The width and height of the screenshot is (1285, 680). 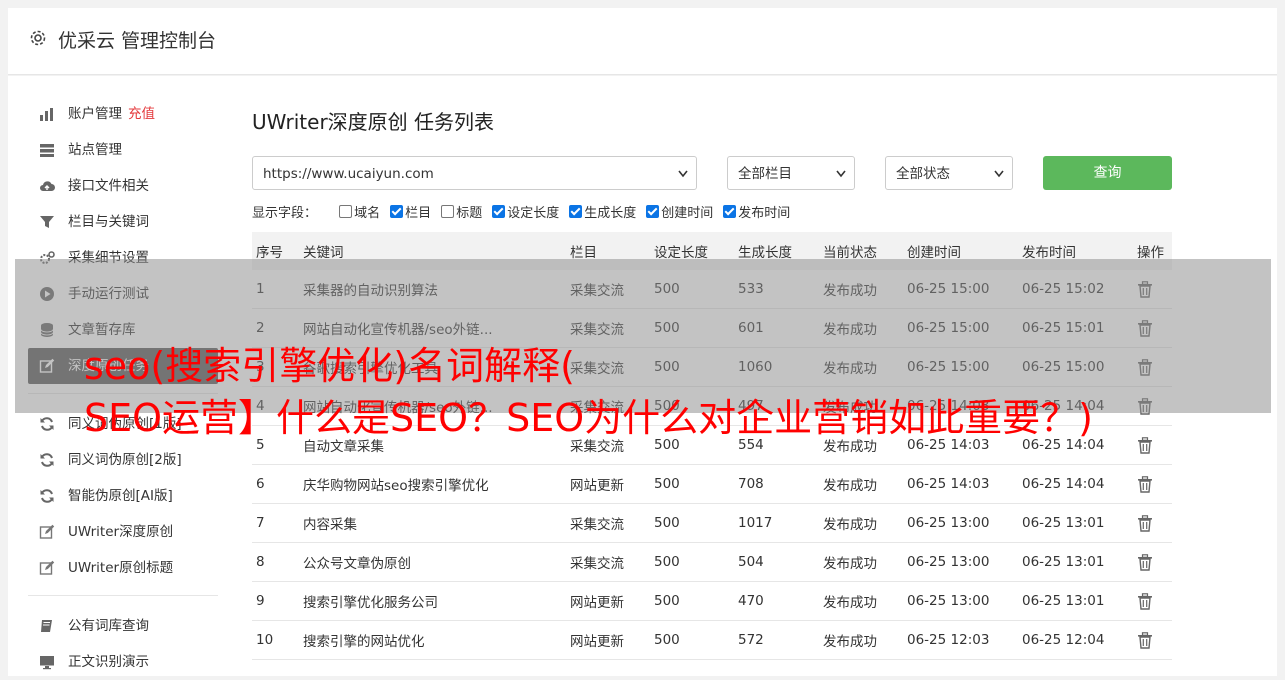 I want to click on field-checkbox-label: 创建时间, so click(x=687, y=213).